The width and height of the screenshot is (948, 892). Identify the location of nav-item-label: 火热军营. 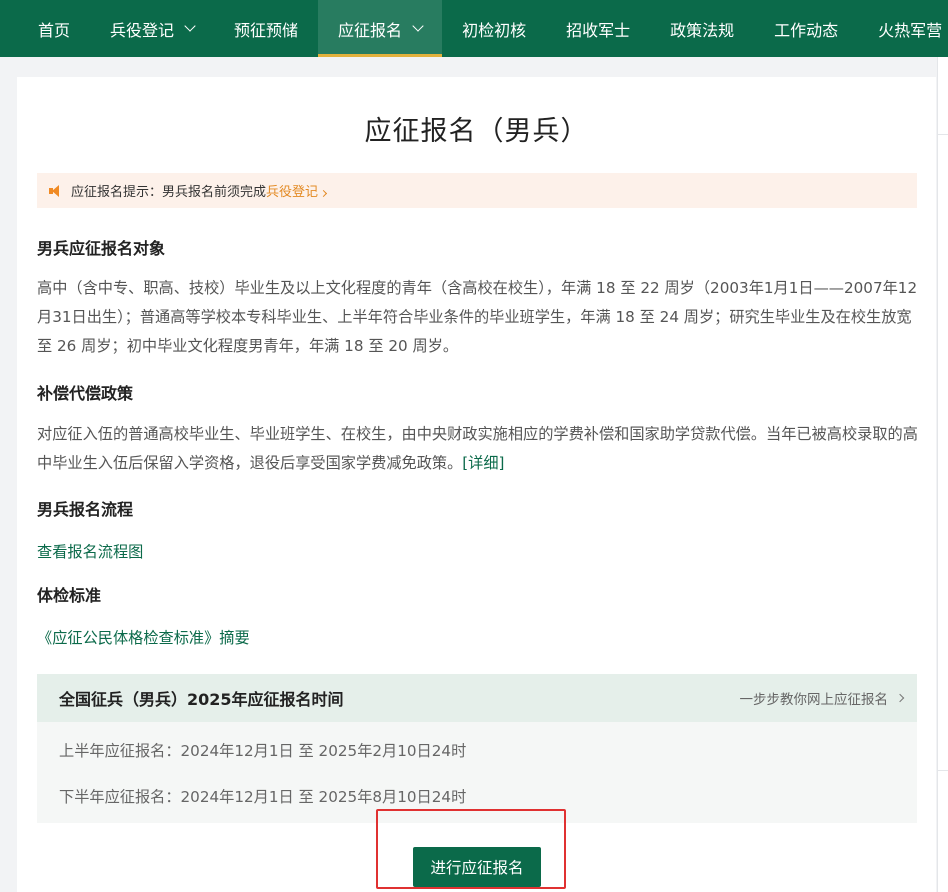
(910, 30).